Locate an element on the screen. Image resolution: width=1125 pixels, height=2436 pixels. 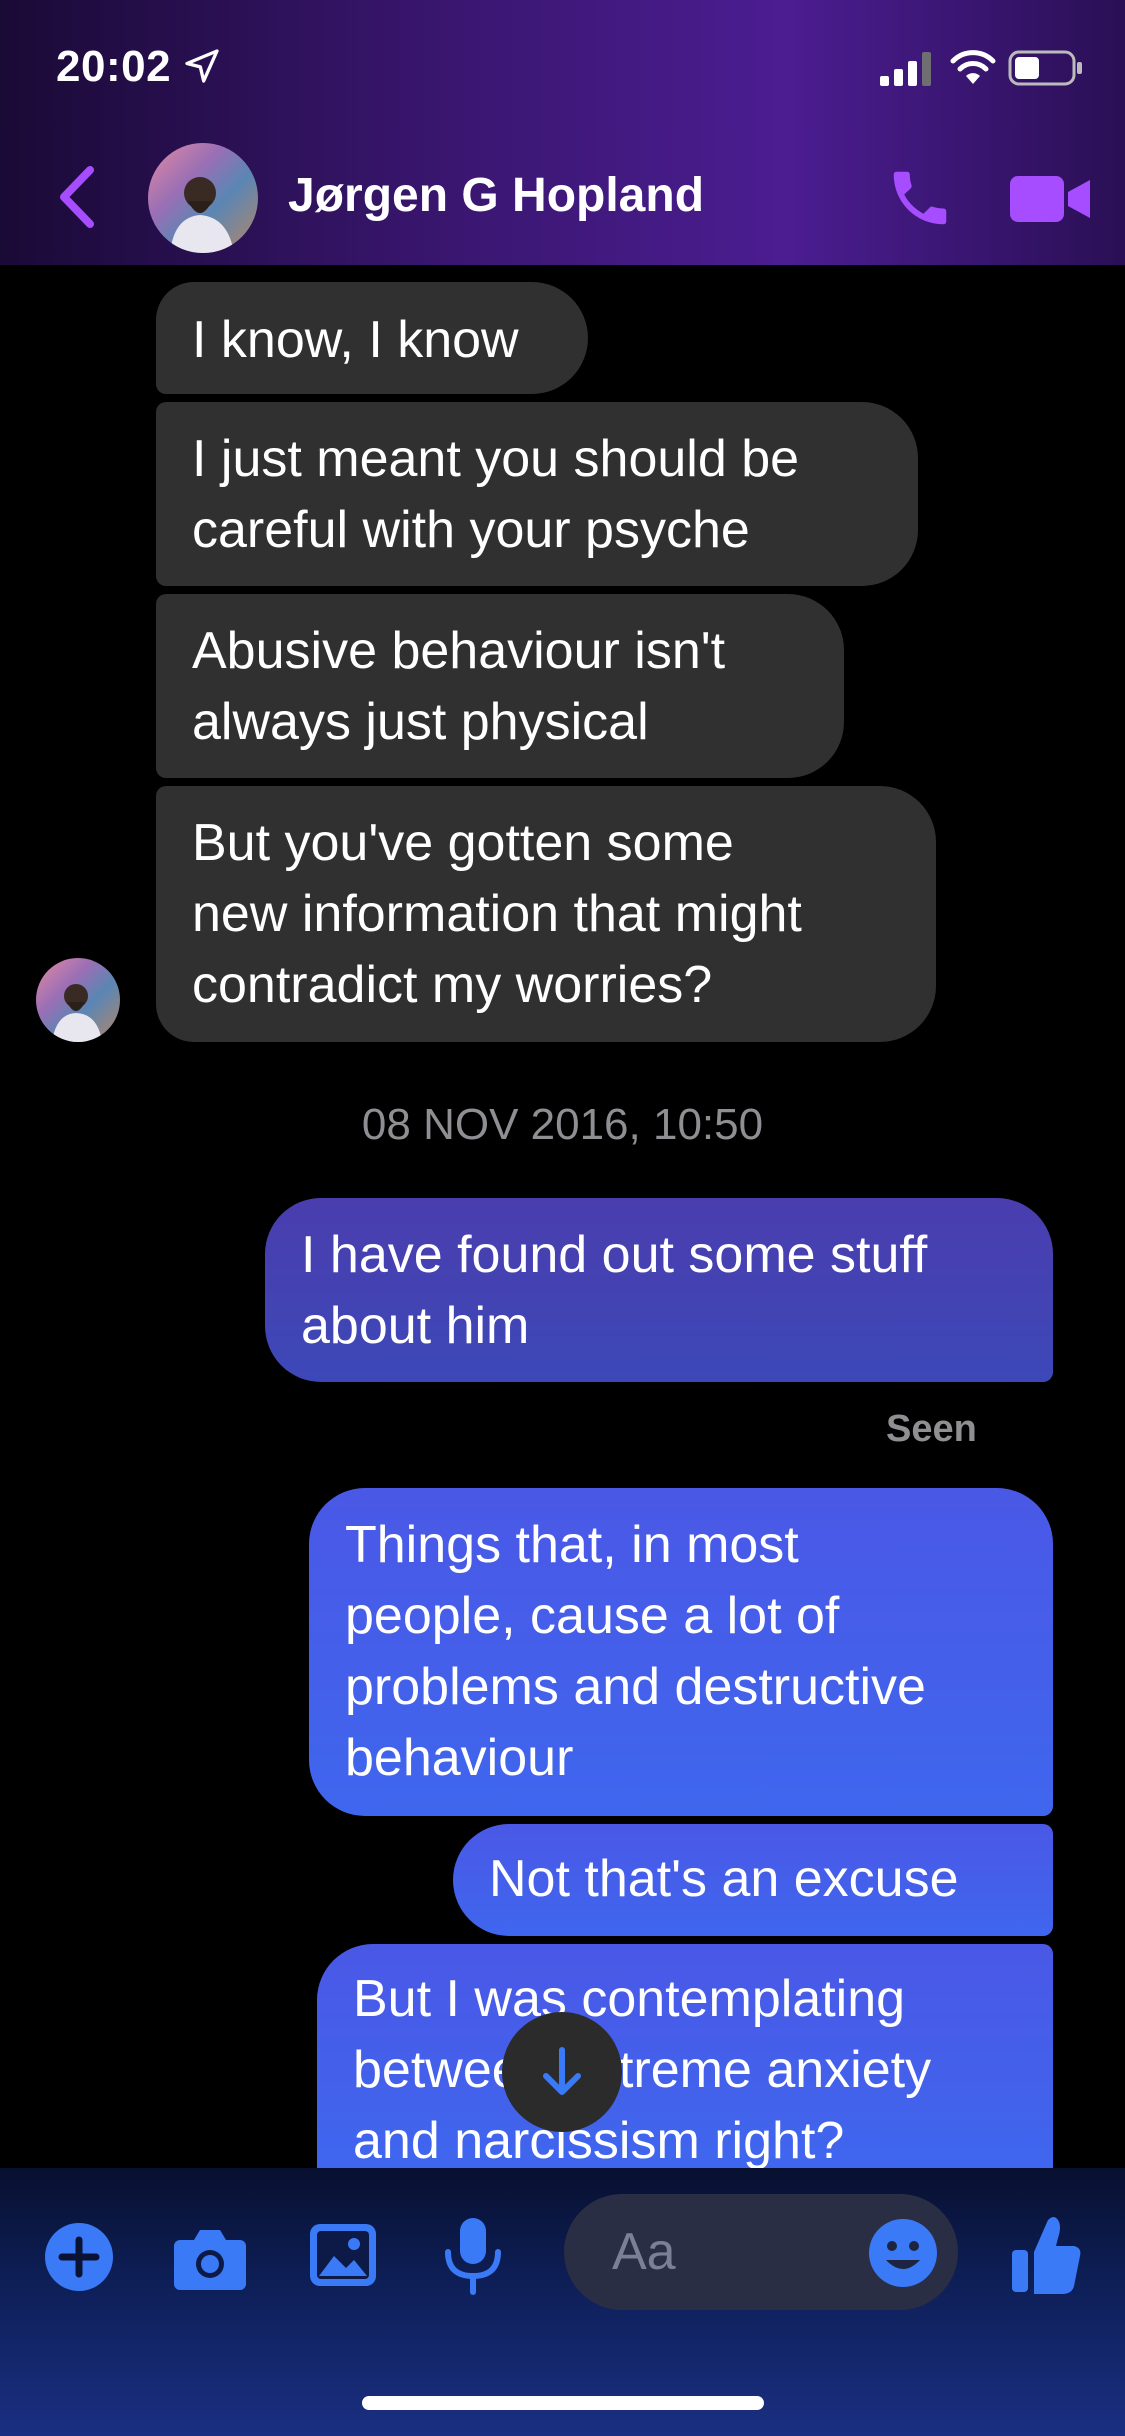
location-arrow-icon is located at coordinates (202, 66).